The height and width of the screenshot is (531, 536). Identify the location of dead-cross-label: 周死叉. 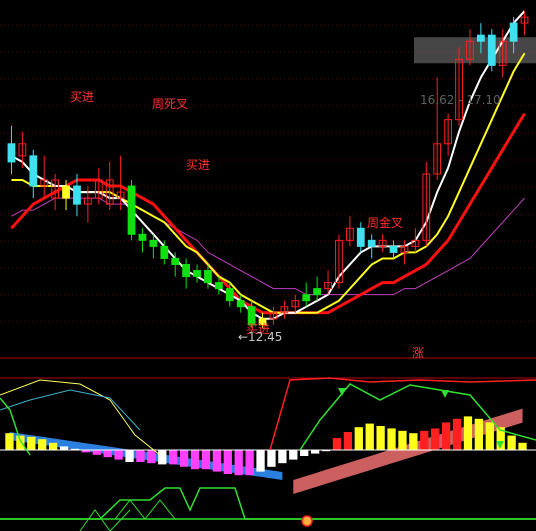
(170, 104).